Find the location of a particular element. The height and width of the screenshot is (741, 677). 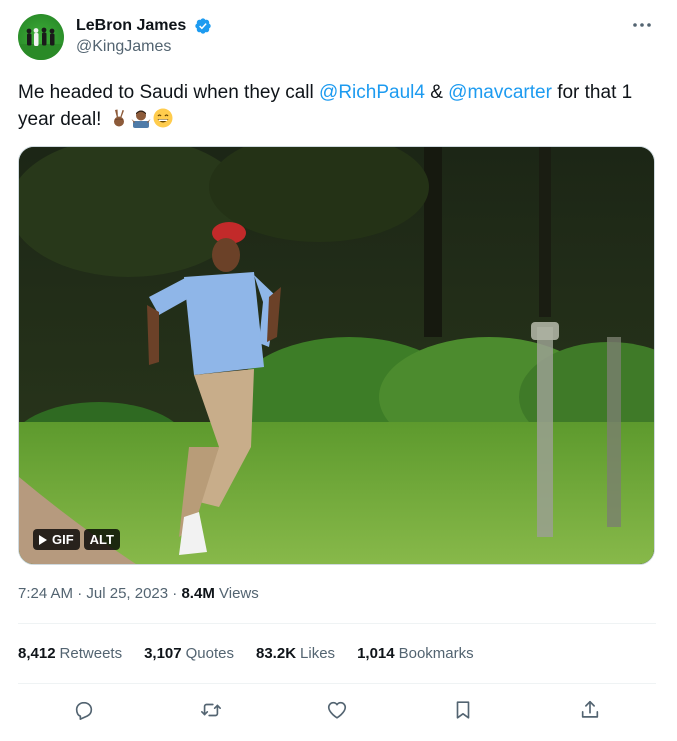

bookmarks-stat: 1,014 Bookmarks is located at coordinates (415, 654).